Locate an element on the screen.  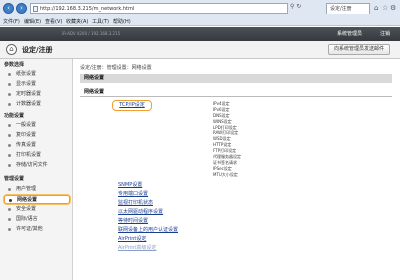
menu-favorites: 收藏夹(A) is located at coordinates (77, 21).